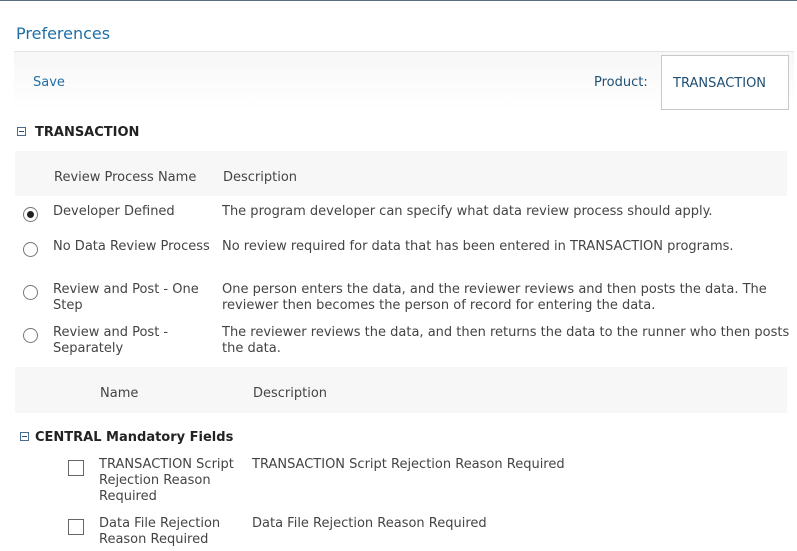  I want to click on review-option-name: No Data Review Process, so click(131, 246).